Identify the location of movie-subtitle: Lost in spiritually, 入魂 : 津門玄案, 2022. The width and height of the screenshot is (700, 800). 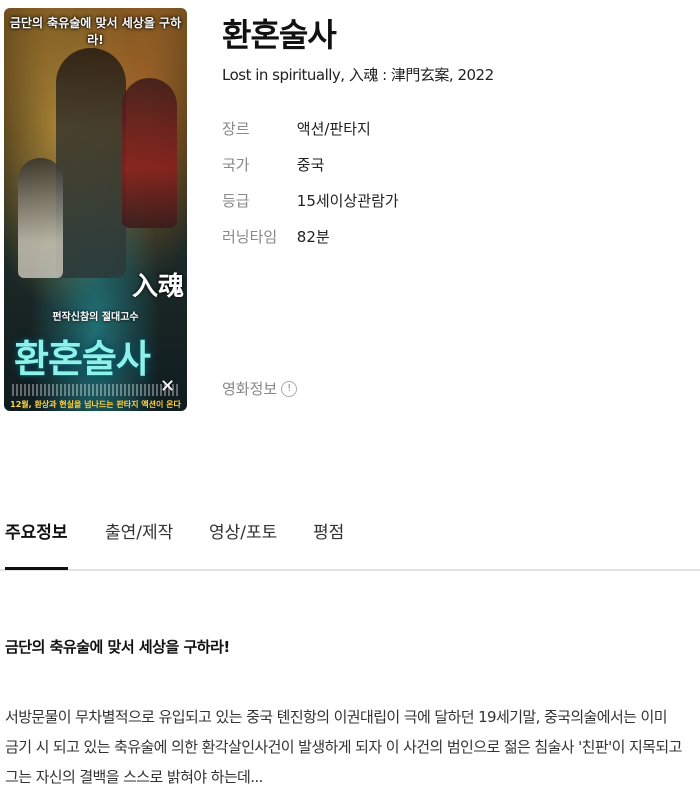
(358, 75).